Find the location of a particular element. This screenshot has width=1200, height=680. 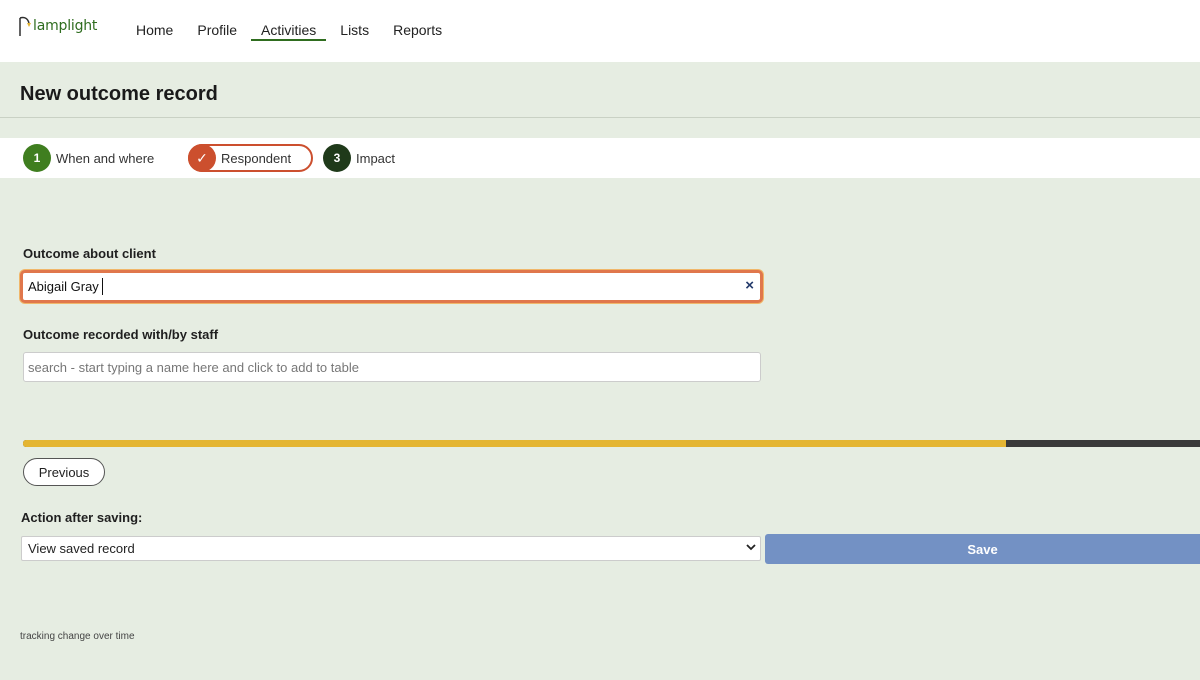

step-when-and-where: 1 When and where is located at coordinates (88, 158).